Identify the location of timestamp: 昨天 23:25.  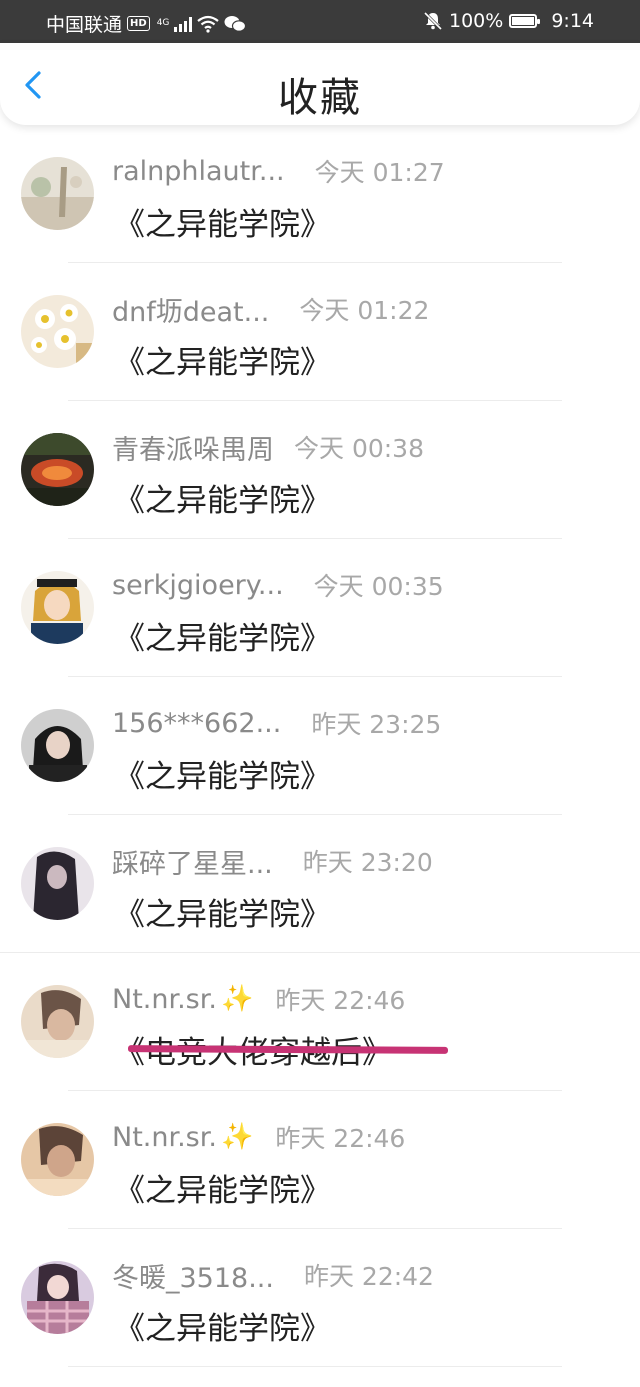
(376, 724).